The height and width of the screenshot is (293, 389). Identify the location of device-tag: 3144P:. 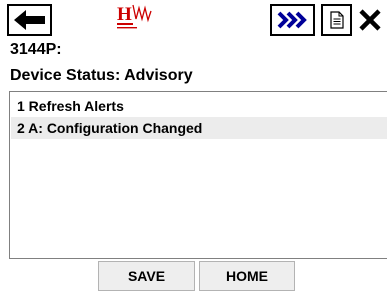
(36, 49).